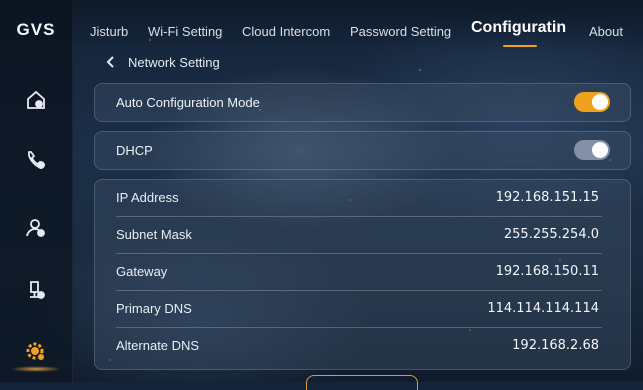 The height and width of the screenshot is (390, 643). What do you see at coordinates (36, 29) in the screenshot?
I see `brand-logo: GVS` at bounding box center [36, 29].